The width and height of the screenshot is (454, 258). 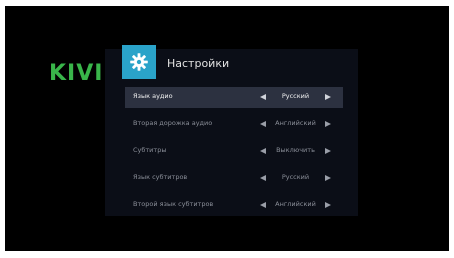 What do you see at coordinates (231, 67) in the screenshot?
I see `settings-header: Настройки` at bounding box center [231, 67].